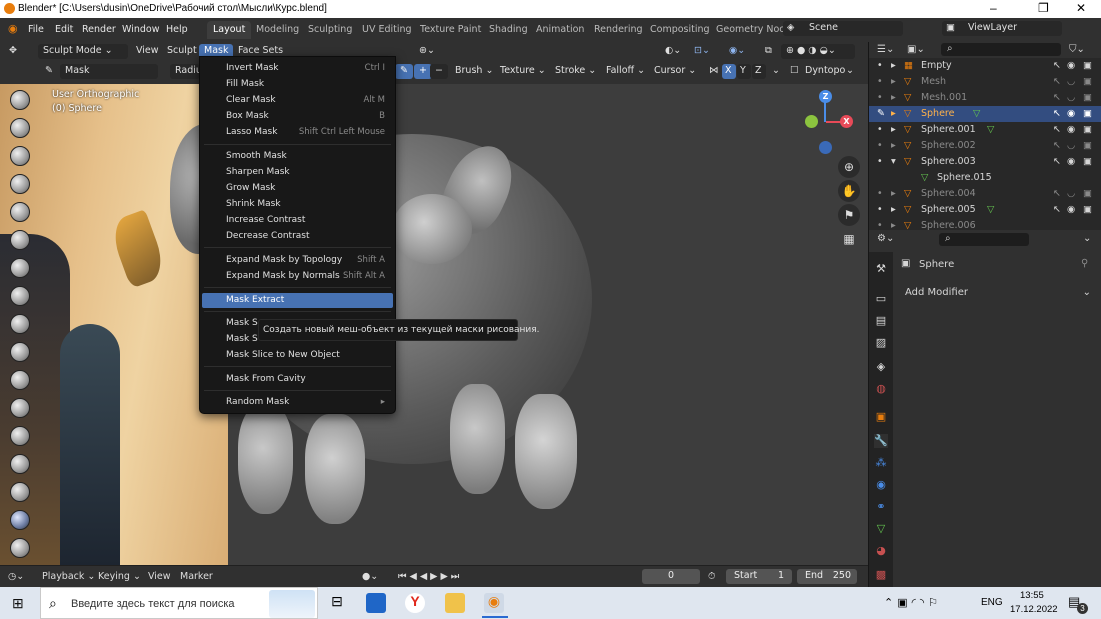 The image size is (1101, 619). I want to click on tab-compositing: Compositing, so click(680, 30).